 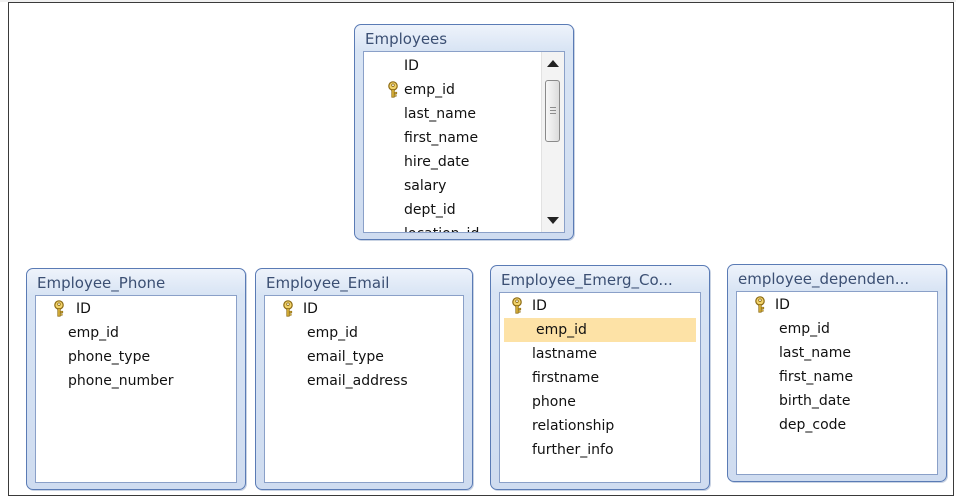 I want to click on table-title: Employee_Phone, so click(x=137, y=283).